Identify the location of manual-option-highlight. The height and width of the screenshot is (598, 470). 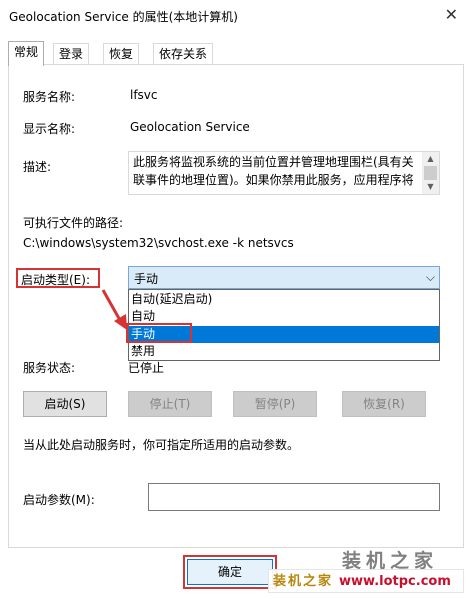
(159, 333).